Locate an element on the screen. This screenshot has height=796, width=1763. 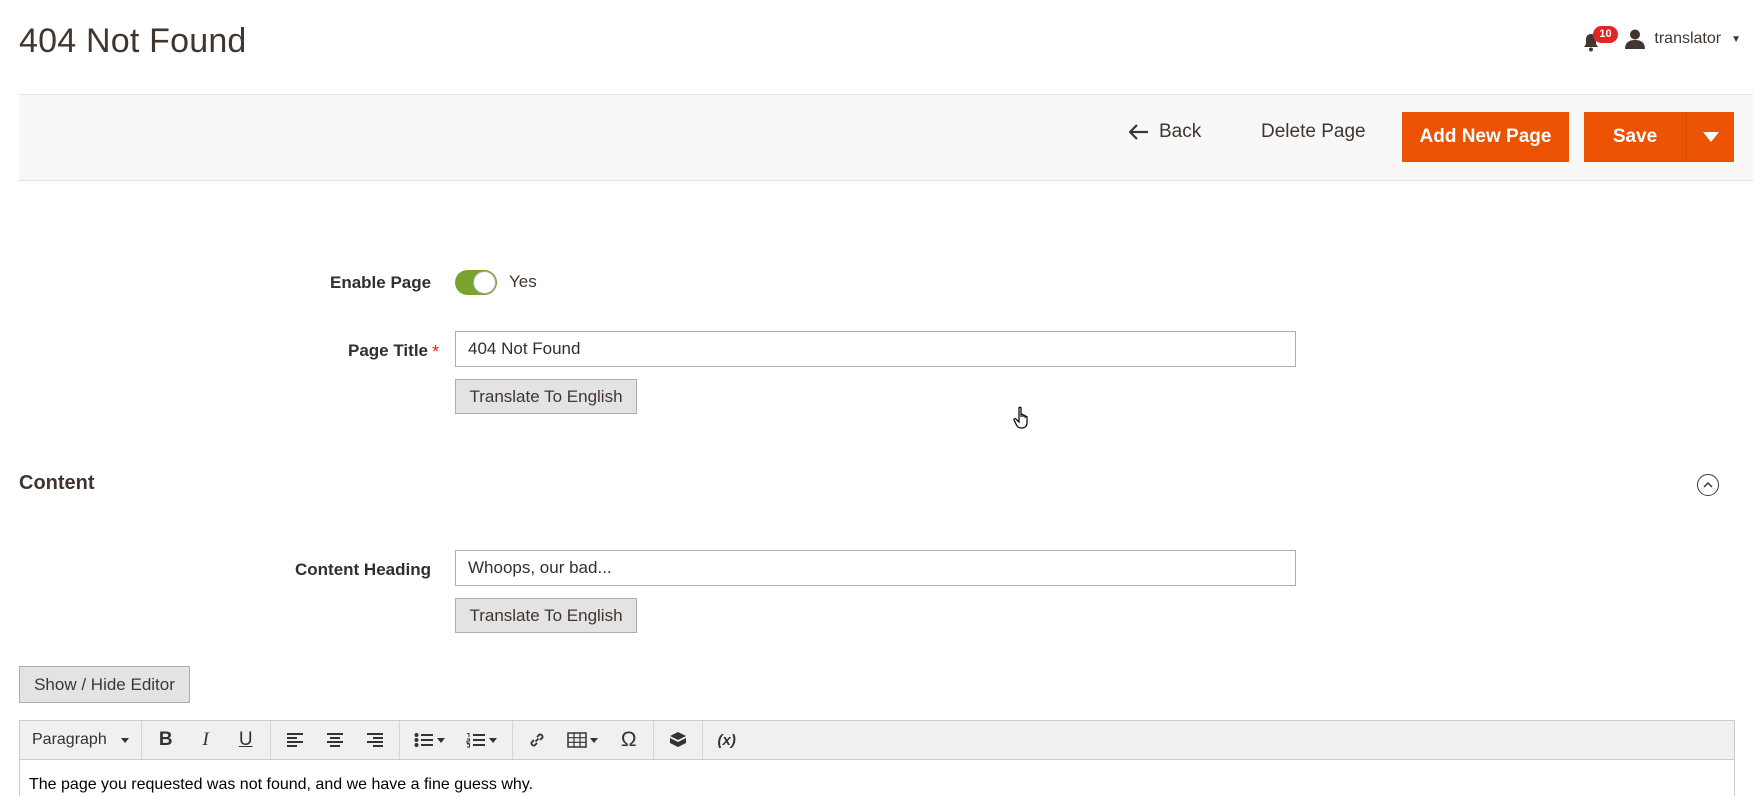
alignment-group is located at coordinates (335, 740).